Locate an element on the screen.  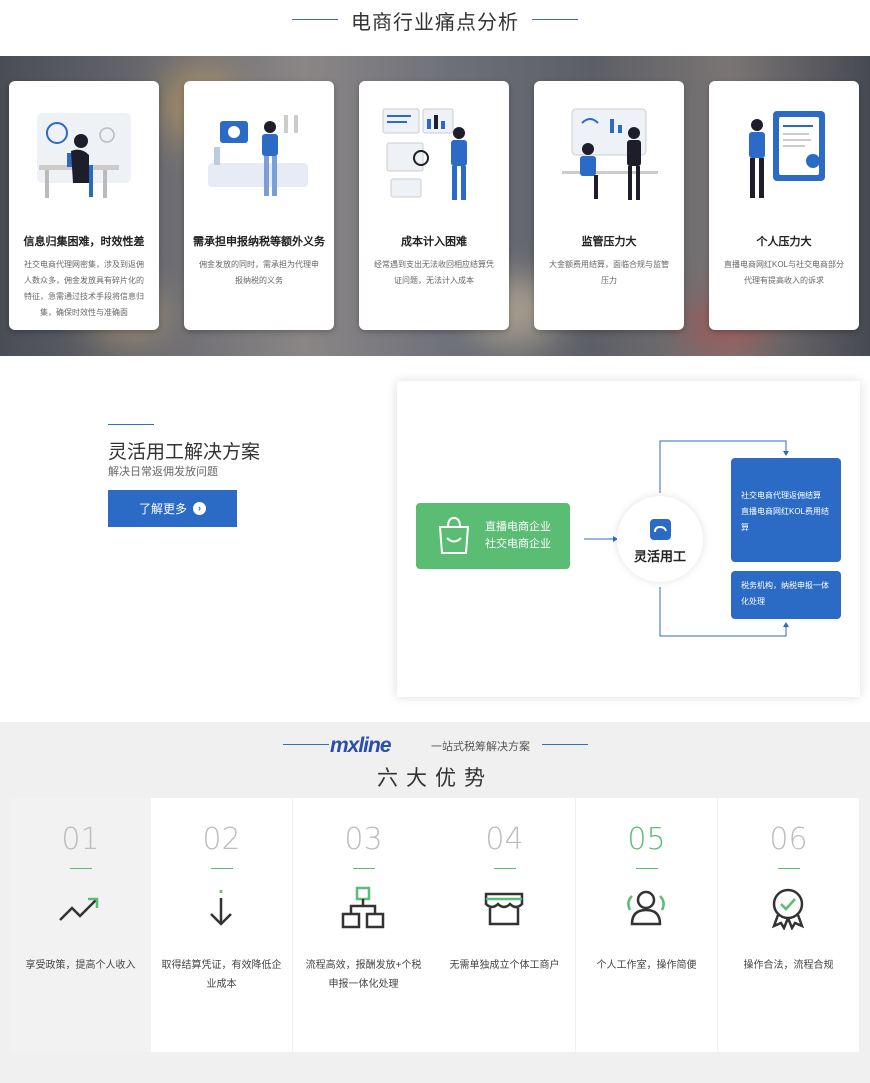
advantage-number: 06 is located at coordinates (788, 839).